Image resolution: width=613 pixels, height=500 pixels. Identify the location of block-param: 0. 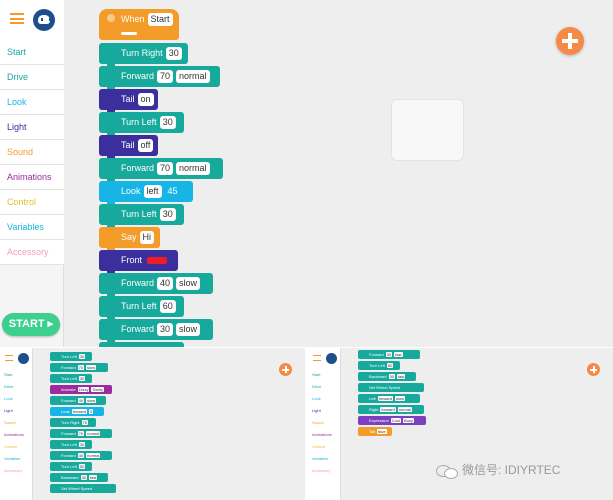
(91, 412).